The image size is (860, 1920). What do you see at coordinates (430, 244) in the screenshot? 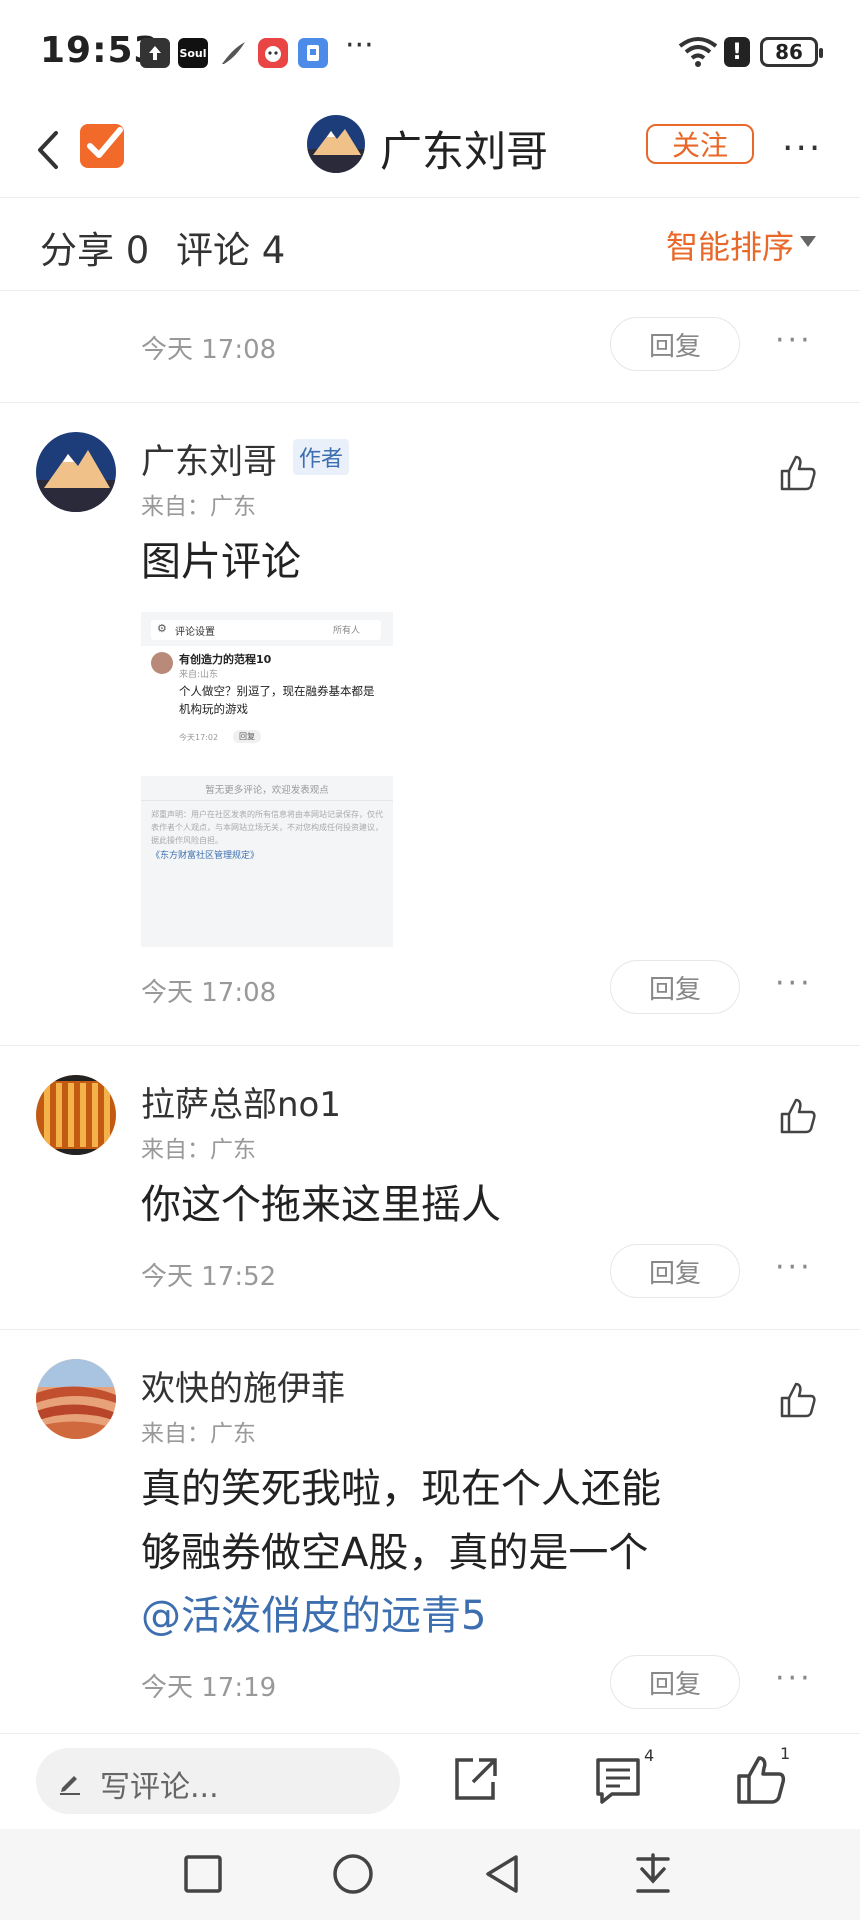
I see `comment-tabs: 分享 0 评论 4 智能排序` at bounding box center [430, 244].